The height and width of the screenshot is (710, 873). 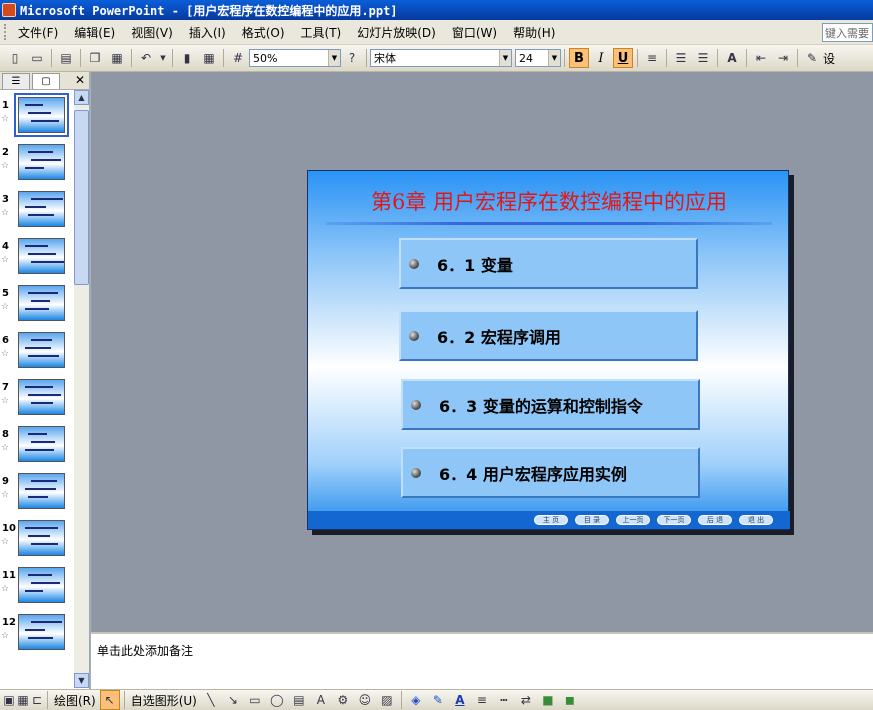 What do you see at coordinates (504, 700) in the screenshot?
I see `dash-style-icon: ┅` at bounding box center [504, 700].